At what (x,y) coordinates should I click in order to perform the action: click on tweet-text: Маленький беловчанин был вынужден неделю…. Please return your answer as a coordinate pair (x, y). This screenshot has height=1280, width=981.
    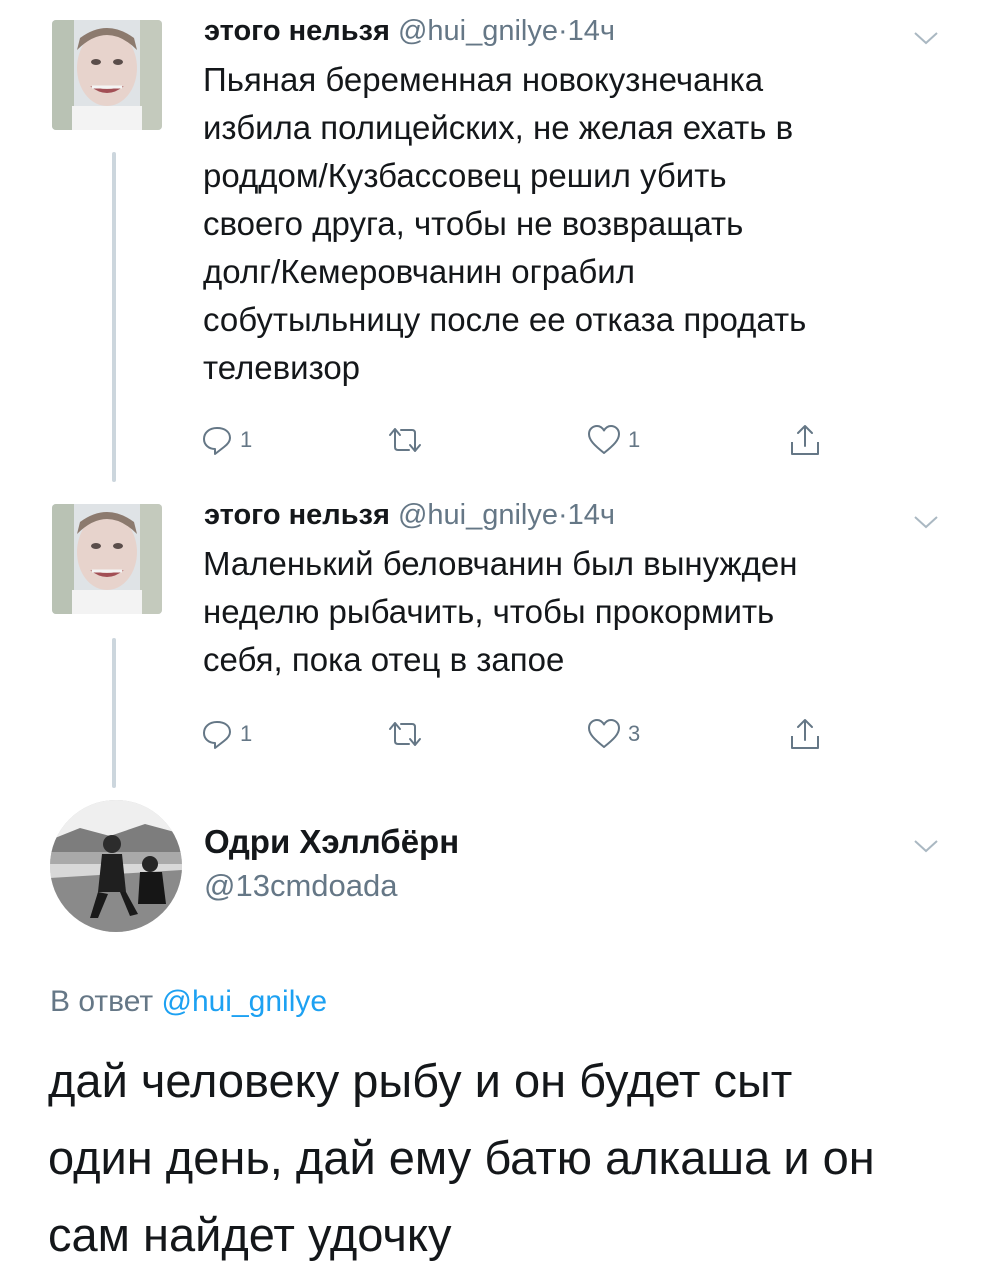
    Looking at the image, I should click on (583, 612).